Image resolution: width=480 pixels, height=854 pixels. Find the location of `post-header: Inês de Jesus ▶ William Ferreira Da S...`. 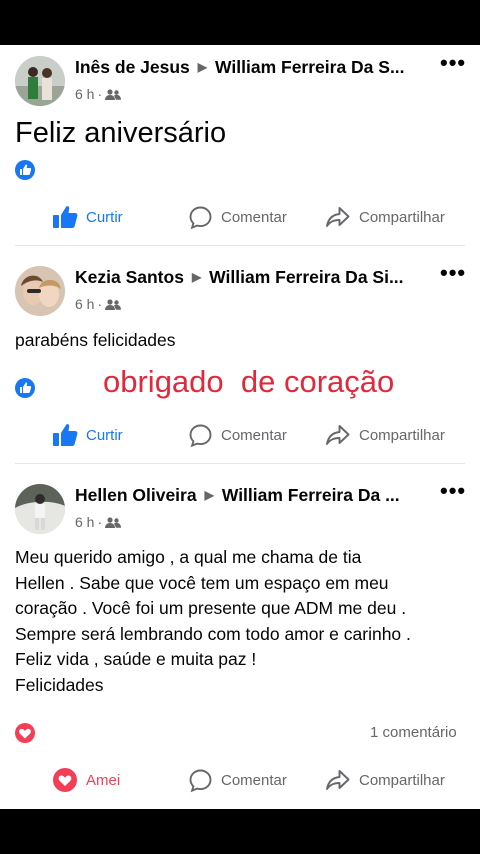

post-header: Inês de Jesus ▶ William Ferreira Da S... is located at coordinates (255, 69).